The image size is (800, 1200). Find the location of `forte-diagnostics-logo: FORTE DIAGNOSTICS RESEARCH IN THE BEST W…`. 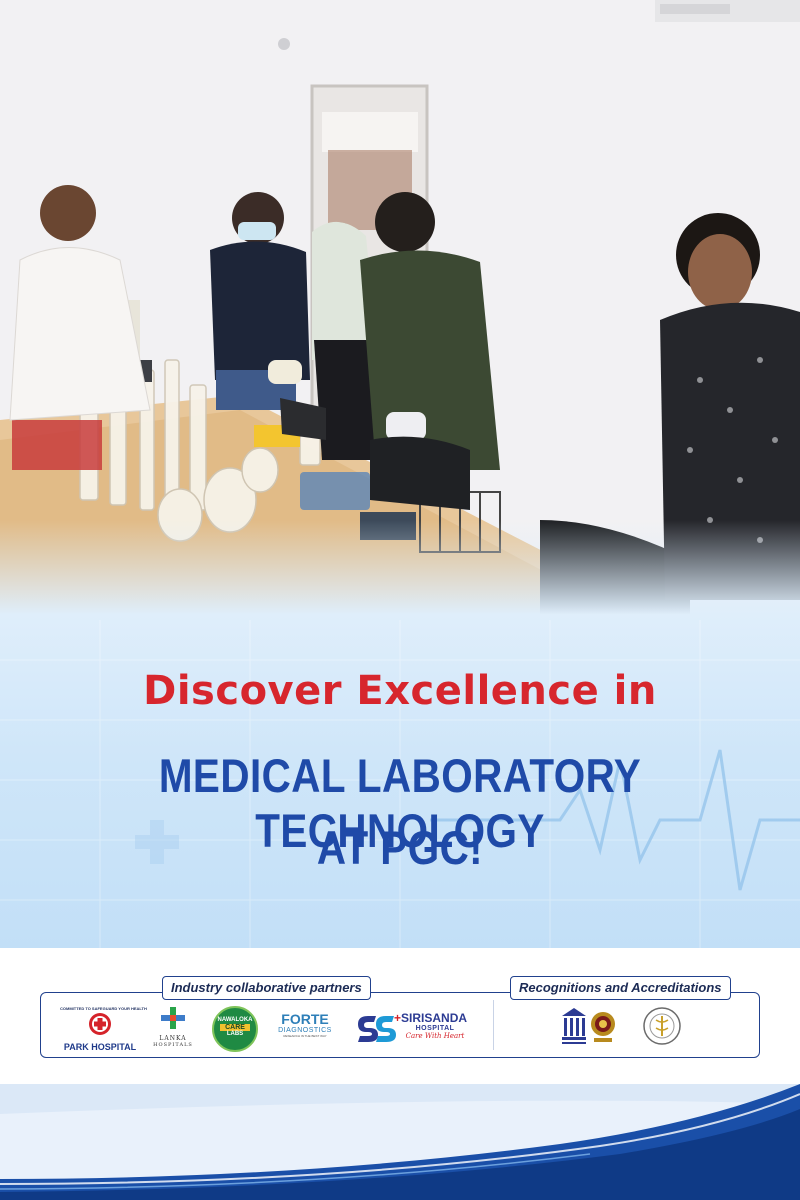

forte-diagnostics-logo: FORTE DIAGNOSTICS RESEARCH IN THE BEST W… is located at coordinates (305, 1030).